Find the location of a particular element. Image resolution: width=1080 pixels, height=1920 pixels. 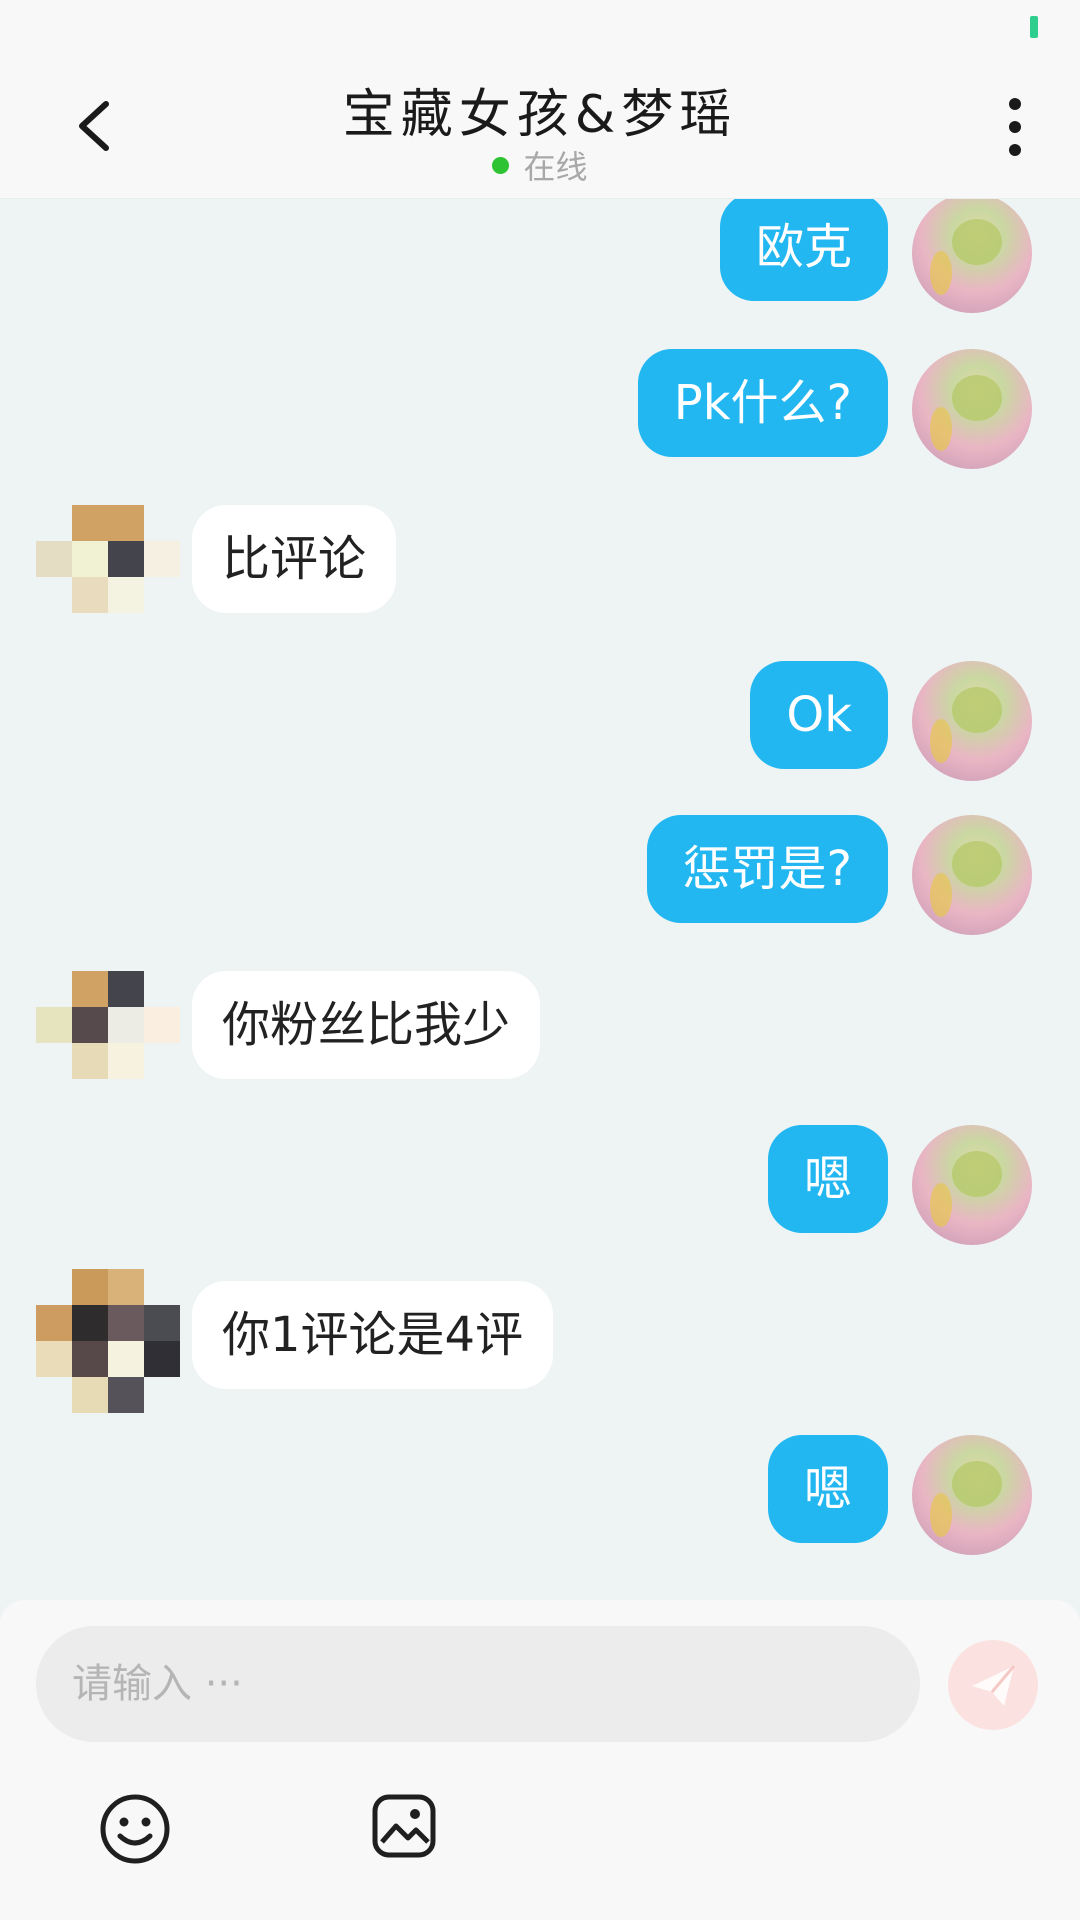

incoming-bubble: 你1评论是4评 is located at coordinates (373, 1335).